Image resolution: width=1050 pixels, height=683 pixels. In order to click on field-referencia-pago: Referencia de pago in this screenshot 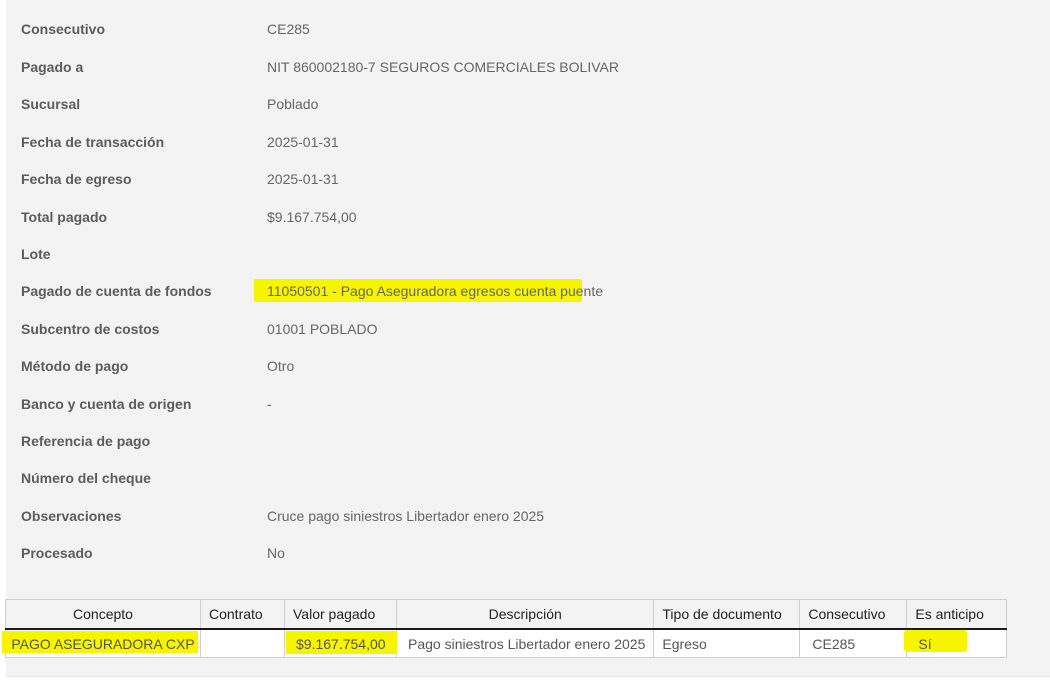, I will do `click(526, 441)`.